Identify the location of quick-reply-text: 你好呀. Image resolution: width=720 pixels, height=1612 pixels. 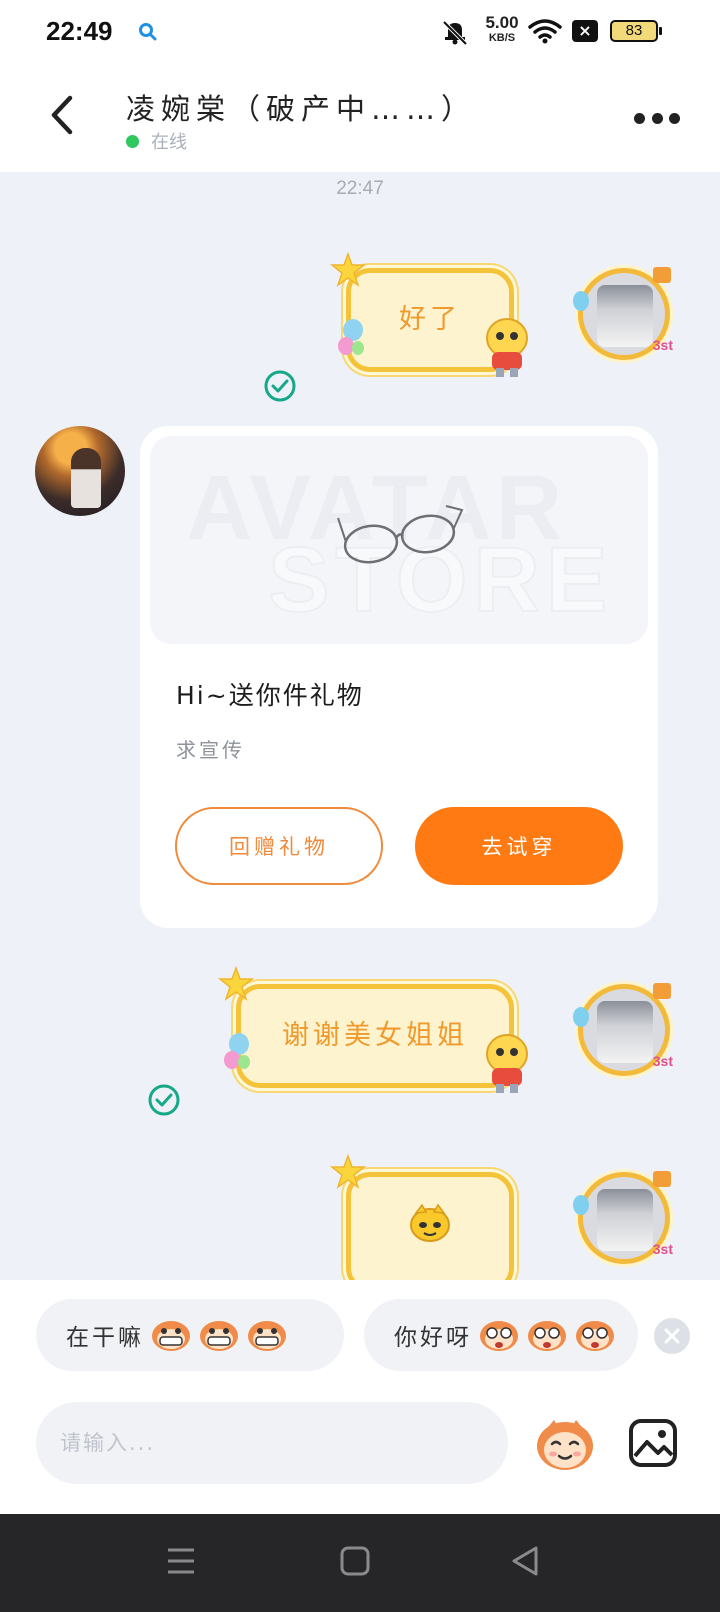
(433, 1338).